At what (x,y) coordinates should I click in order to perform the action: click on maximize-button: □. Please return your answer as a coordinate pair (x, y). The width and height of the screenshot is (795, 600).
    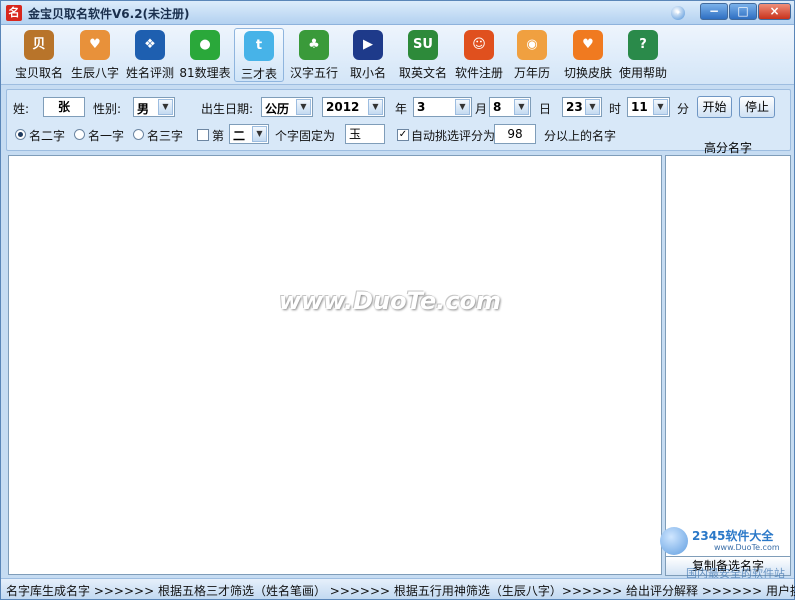
    Looking at the image, I should click on (743, 11).